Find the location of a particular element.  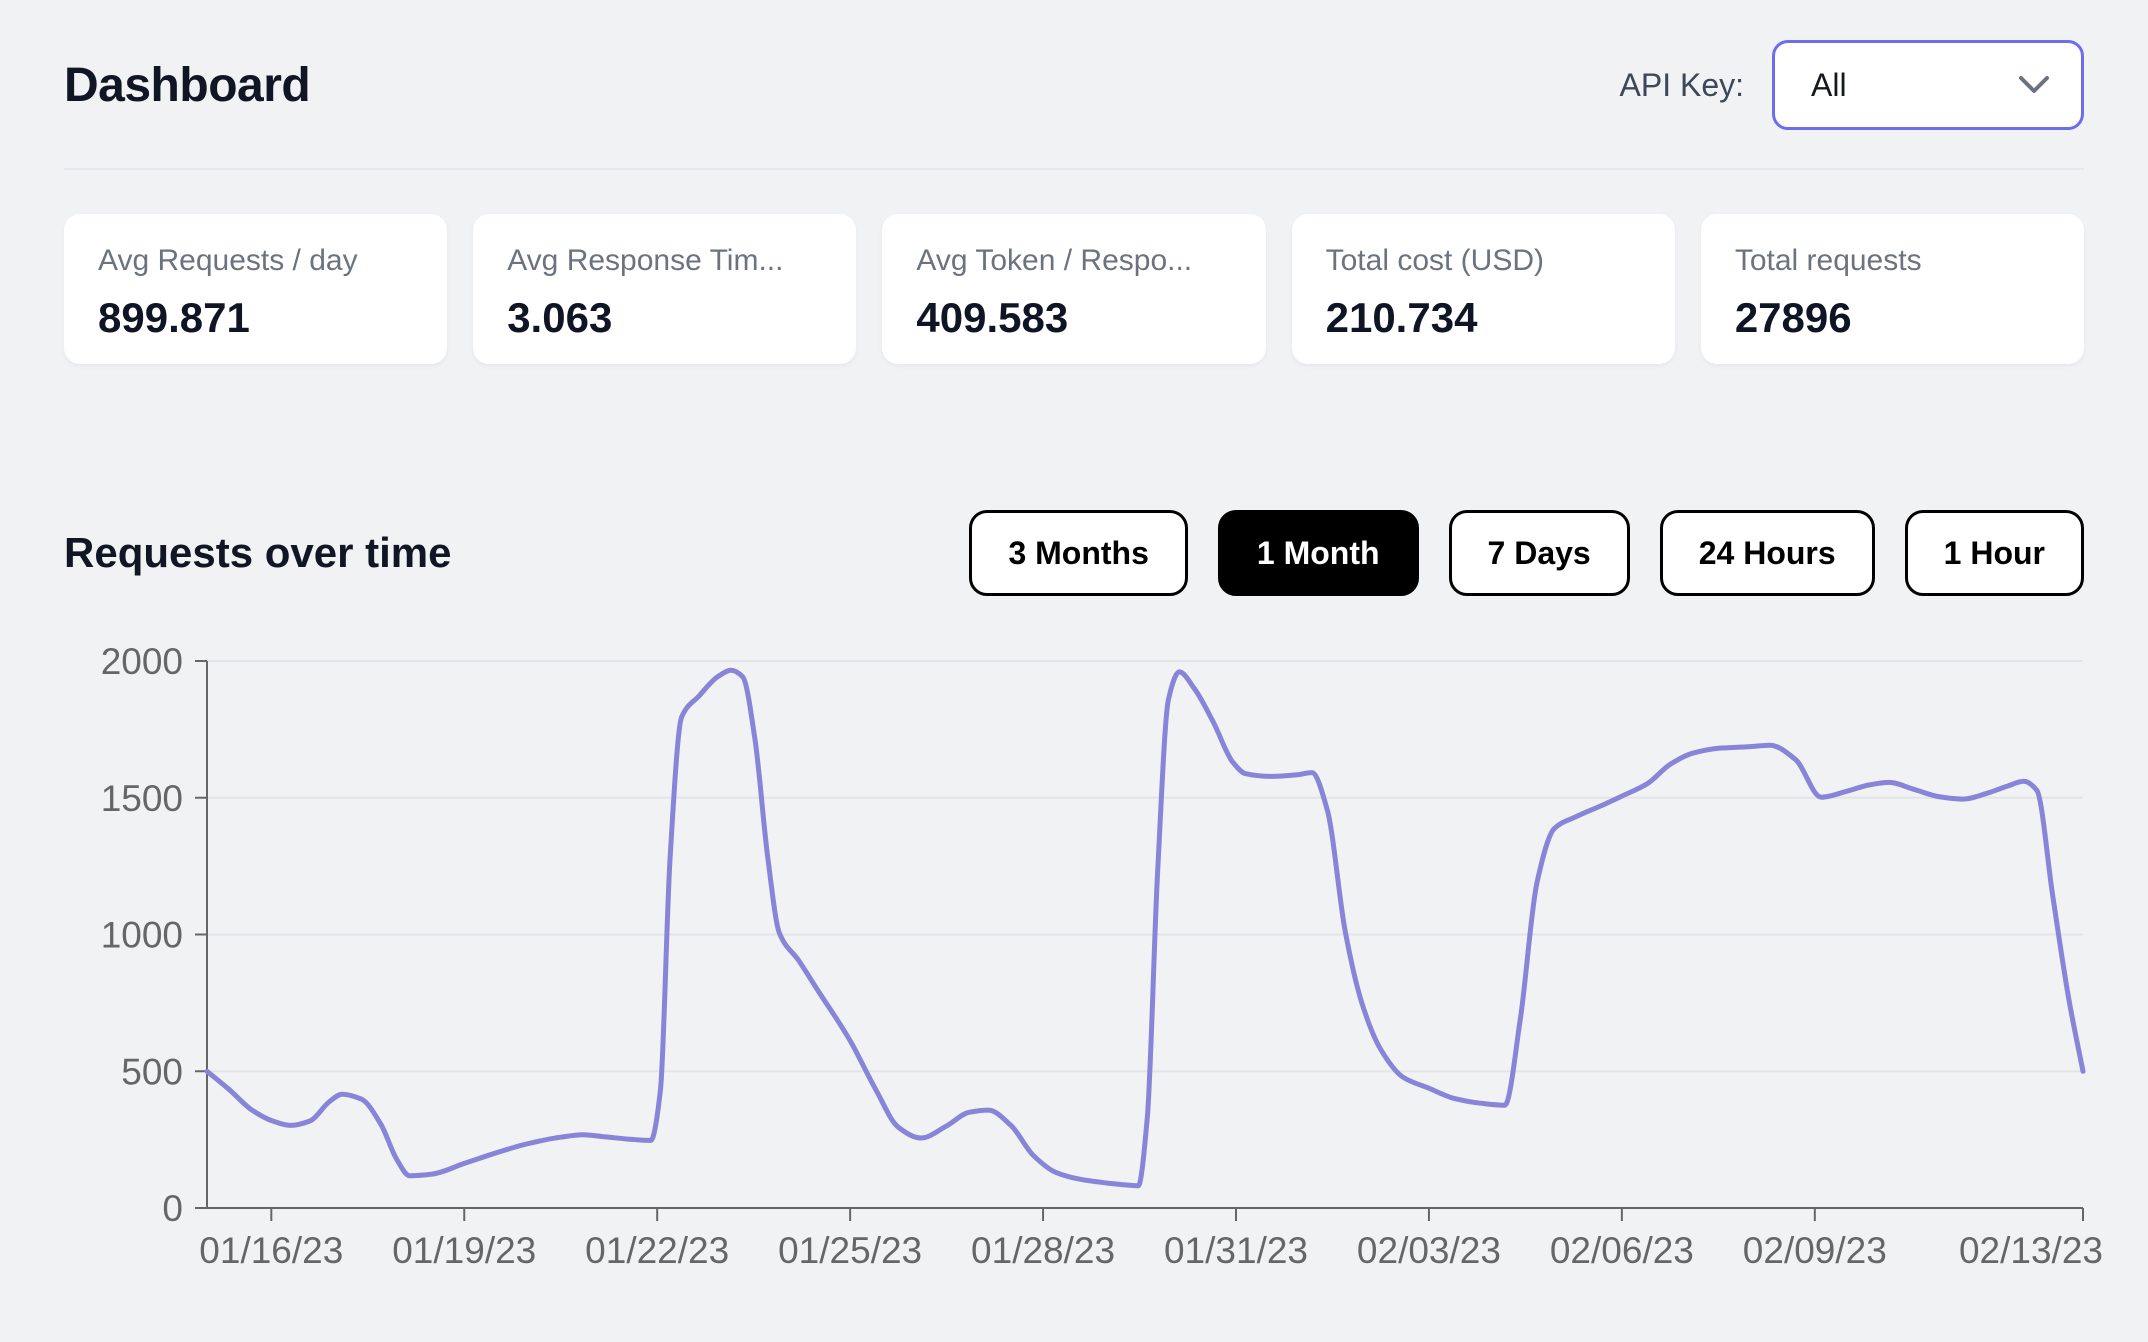

x-tick-label: 02/13/23 is located at coordinates (2031, 1250).